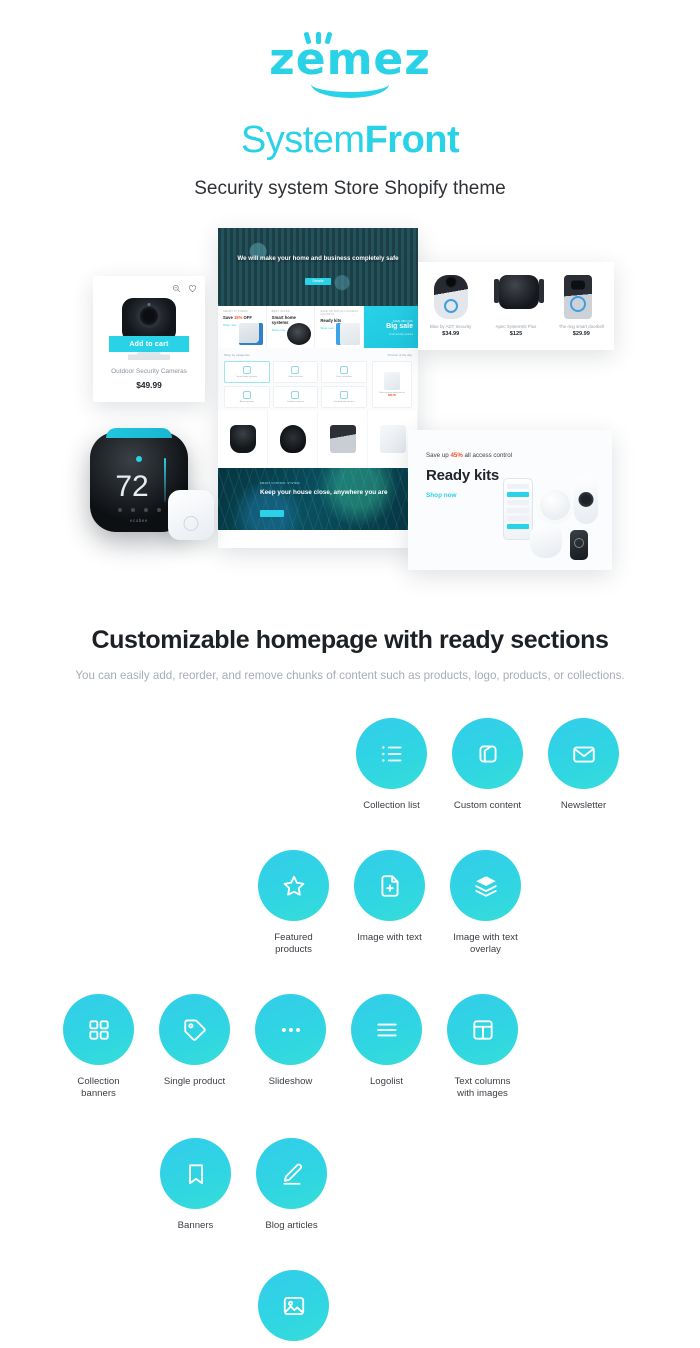 The height and width of the screenshot is (1348, 700). I want to click on section-item-collection-list: Collection list, so click(391, 765).